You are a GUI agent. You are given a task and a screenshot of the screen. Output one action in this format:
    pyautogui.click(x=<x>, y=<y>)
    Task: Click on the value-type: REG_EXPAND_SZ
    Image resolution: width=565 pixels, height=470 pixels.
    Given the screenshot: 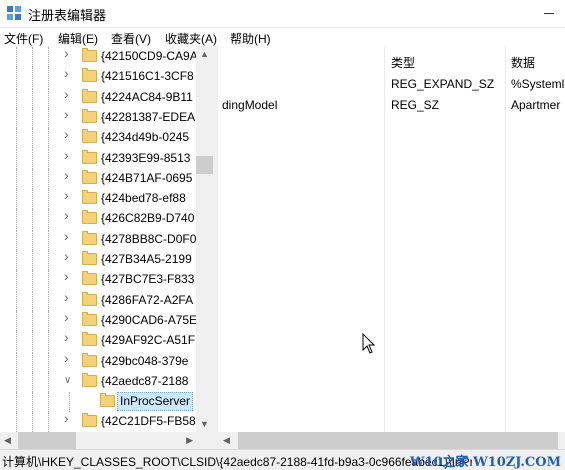 What is the action you would take?
    pyautogui.click(x=442, y=84)
    